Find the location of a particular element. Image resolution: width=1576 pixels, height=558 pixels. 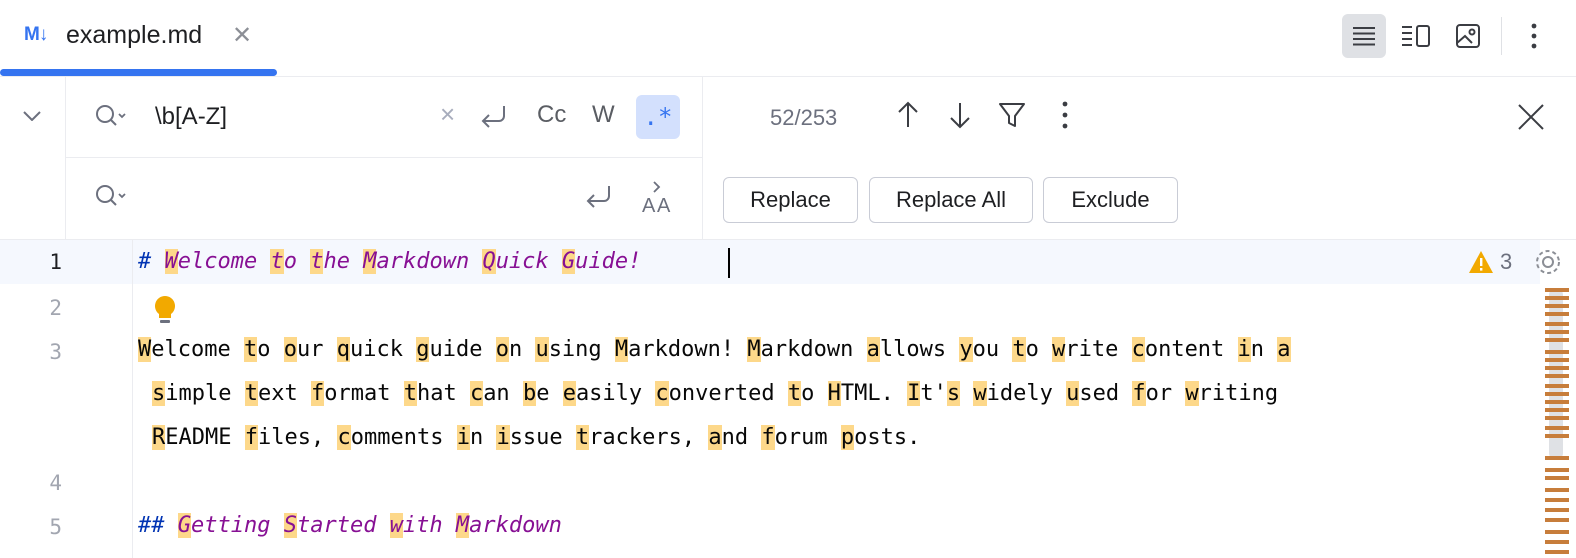

search-match: I is located at coordinates (914, 393).